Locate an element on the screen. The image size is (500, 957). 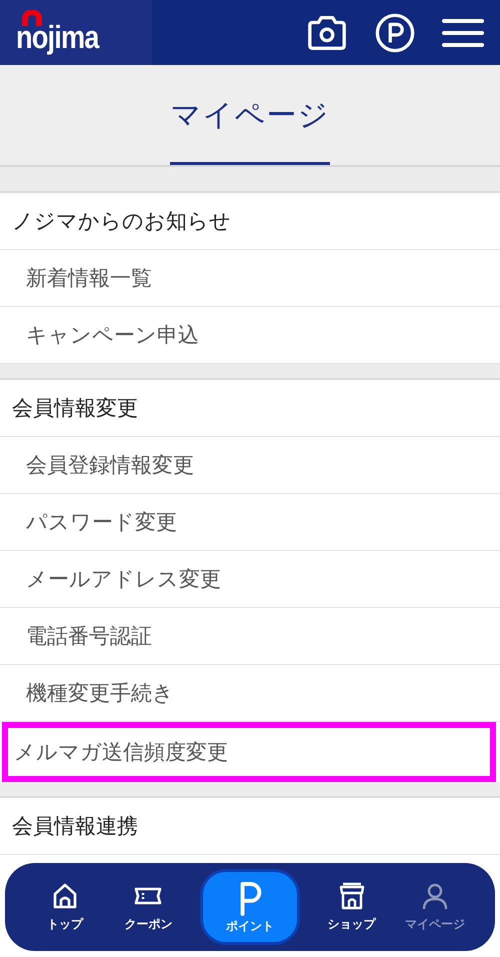
menu-item: メルマガ送信頻度変更 is located at coordinates (249, 752).